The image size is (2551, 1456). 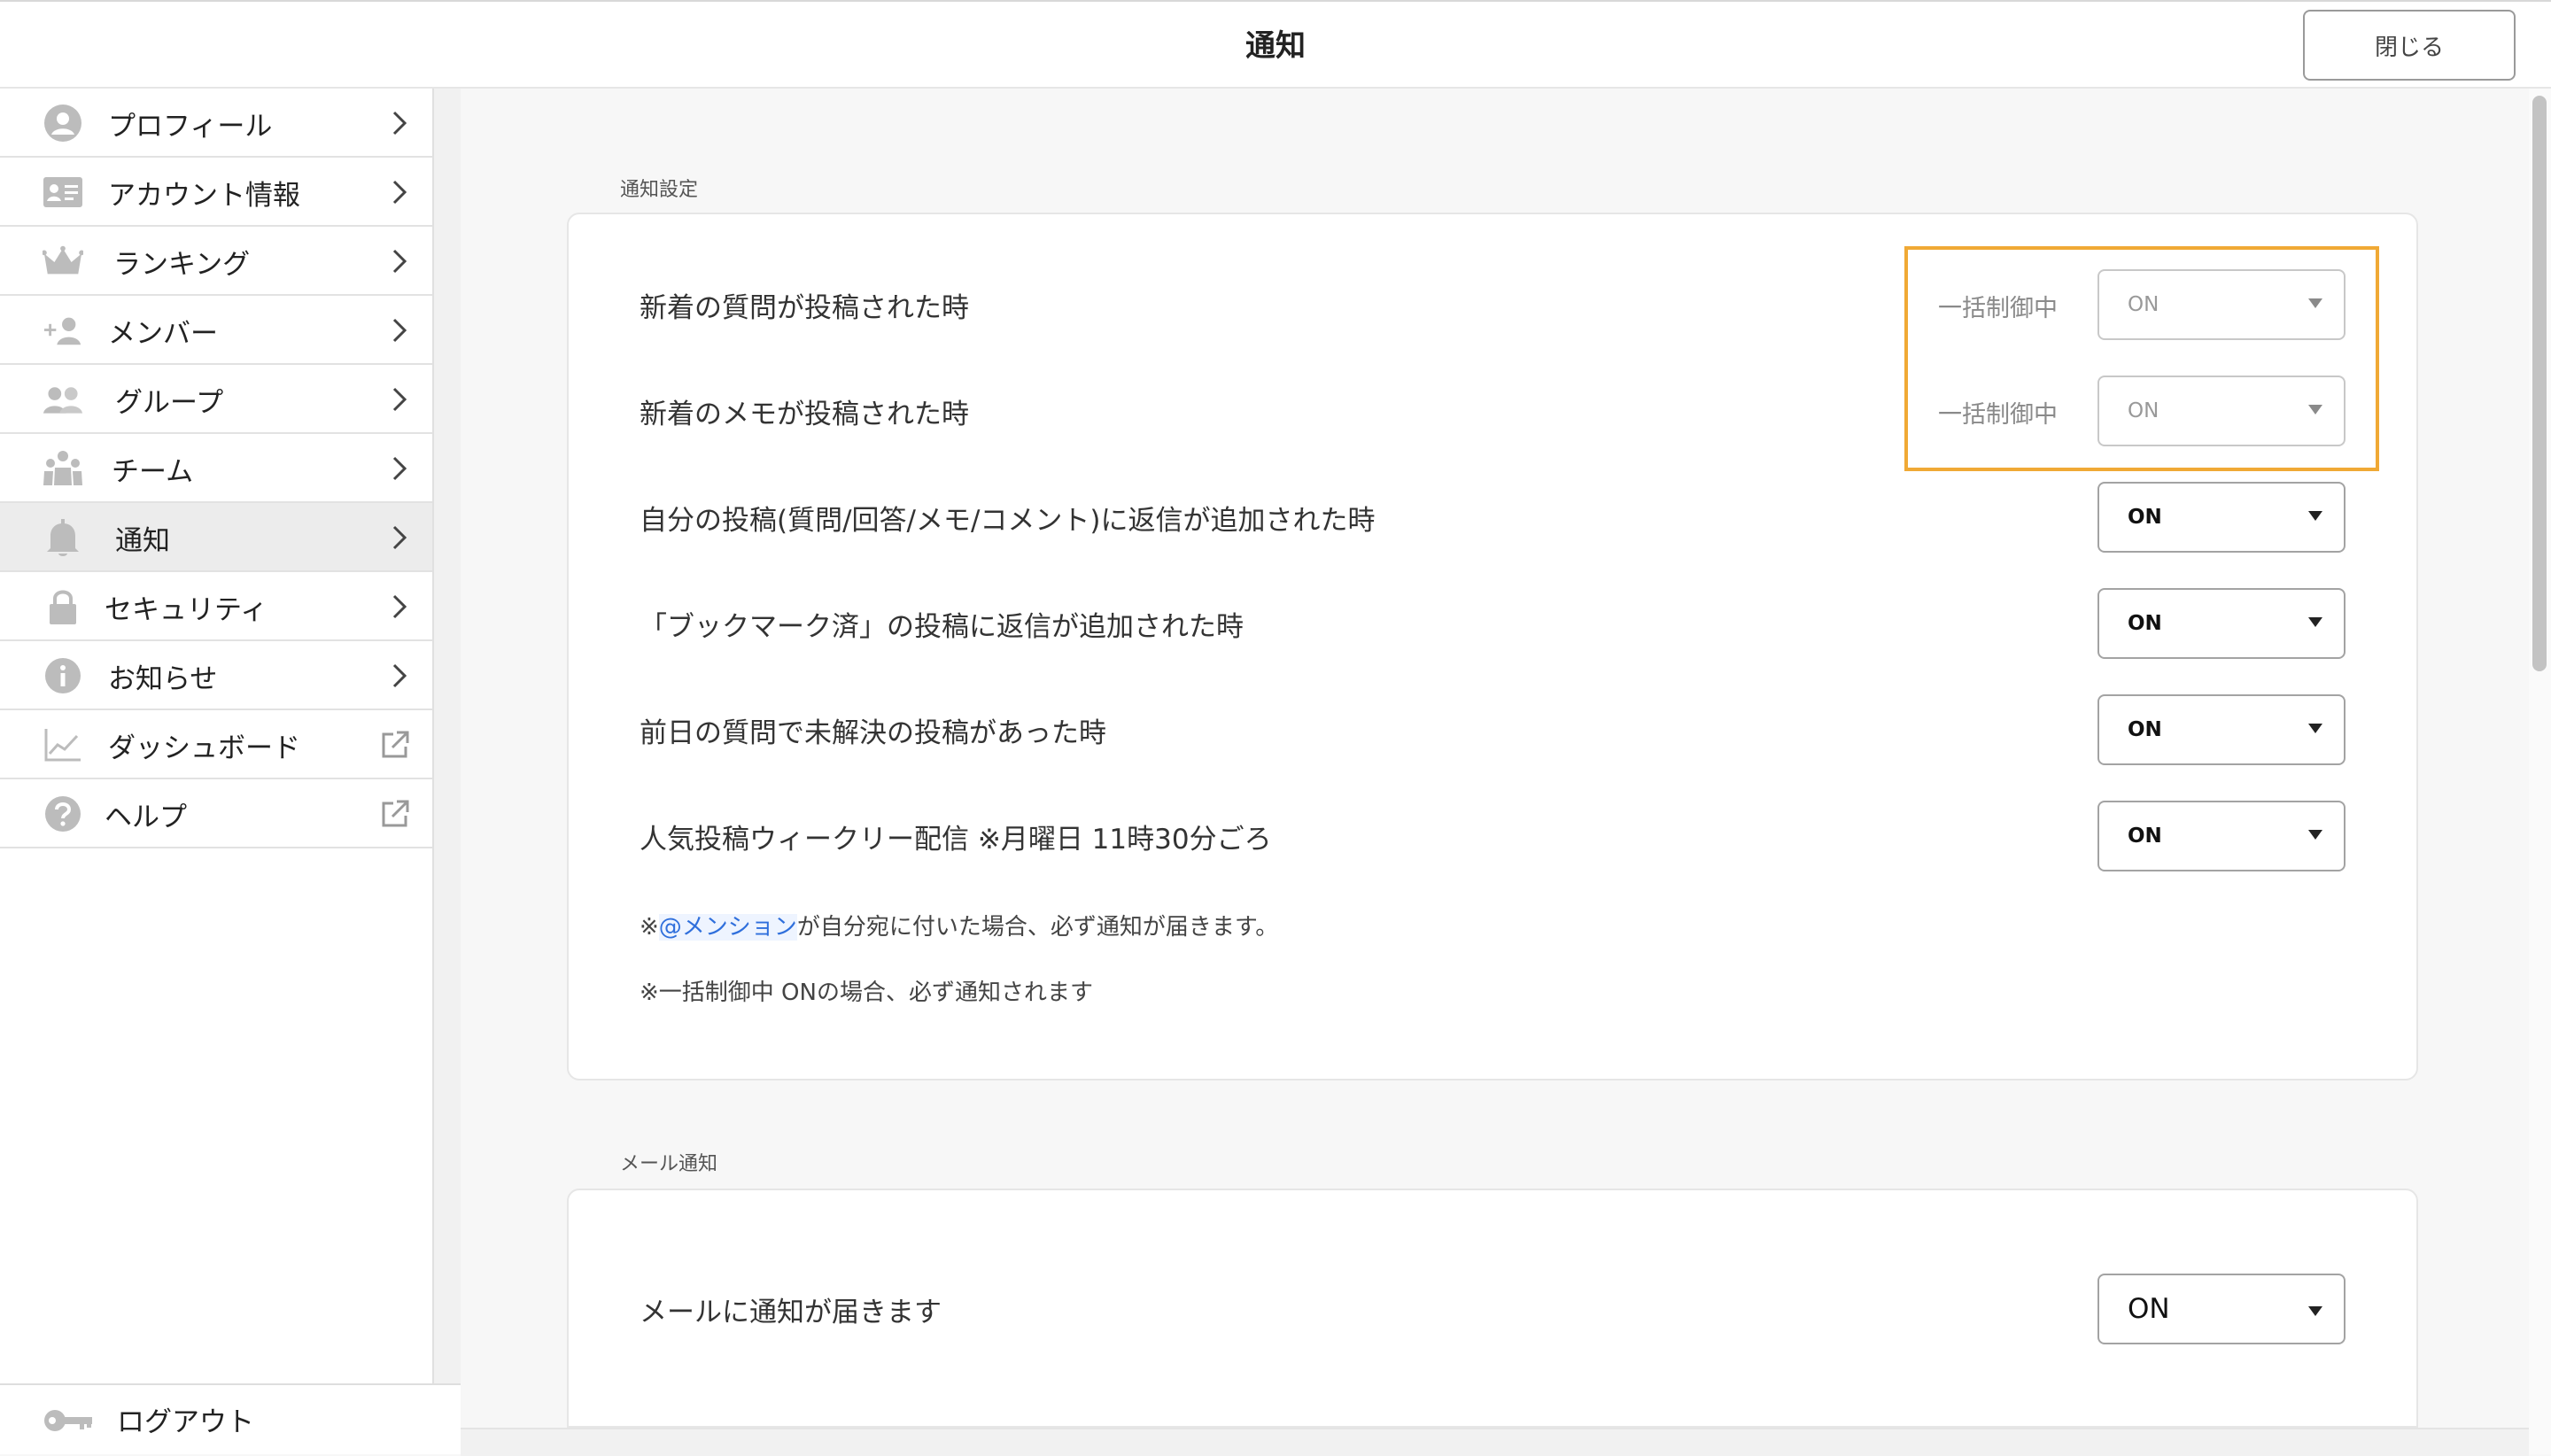 What do you see at coordinates (63, 606) in the screenshot?
I see `lock-icon` at bounding box center [63, 606].